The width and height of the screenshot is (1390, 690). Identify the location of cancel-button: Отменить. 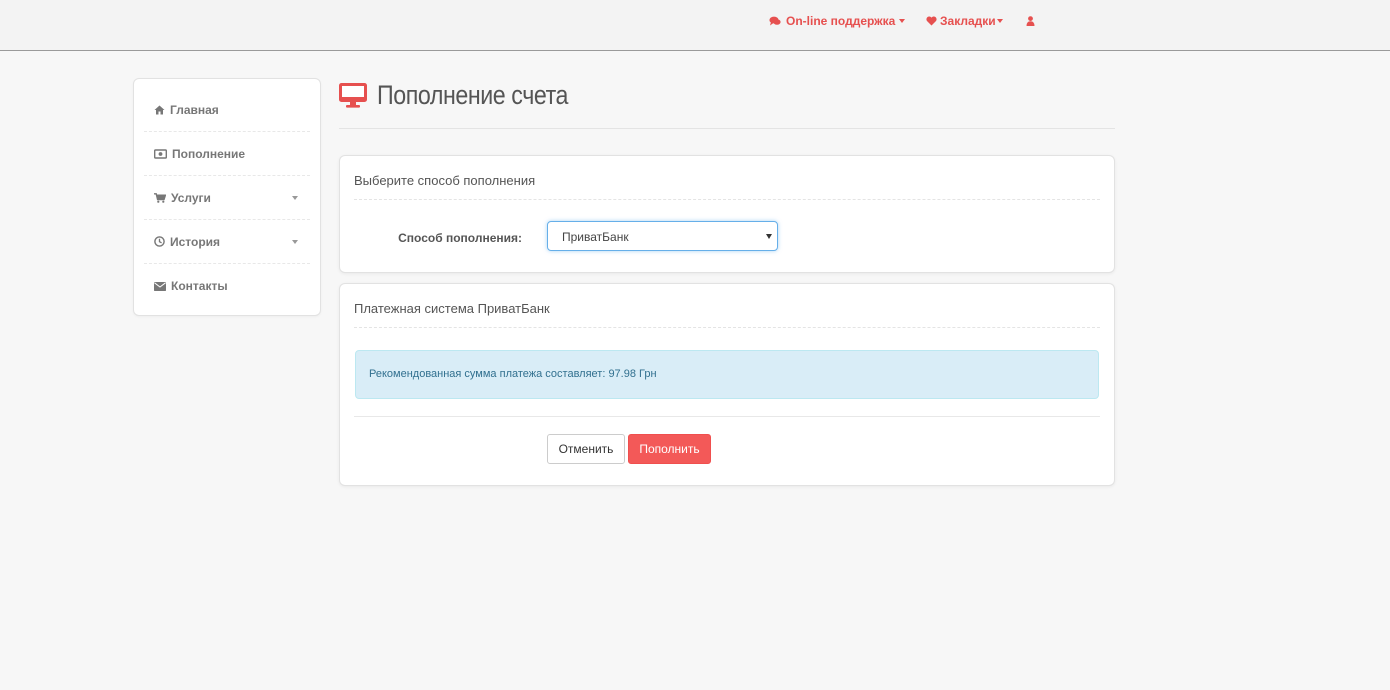
(586, 449).